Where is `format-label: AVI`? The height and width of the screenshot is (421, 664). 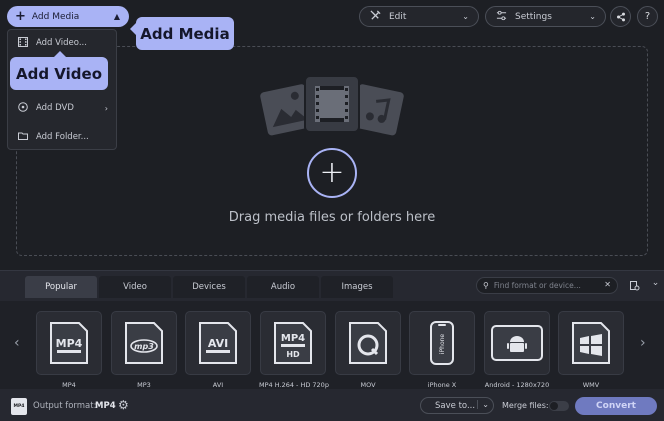 format-label: AVI is located at coordinates (218, 385).